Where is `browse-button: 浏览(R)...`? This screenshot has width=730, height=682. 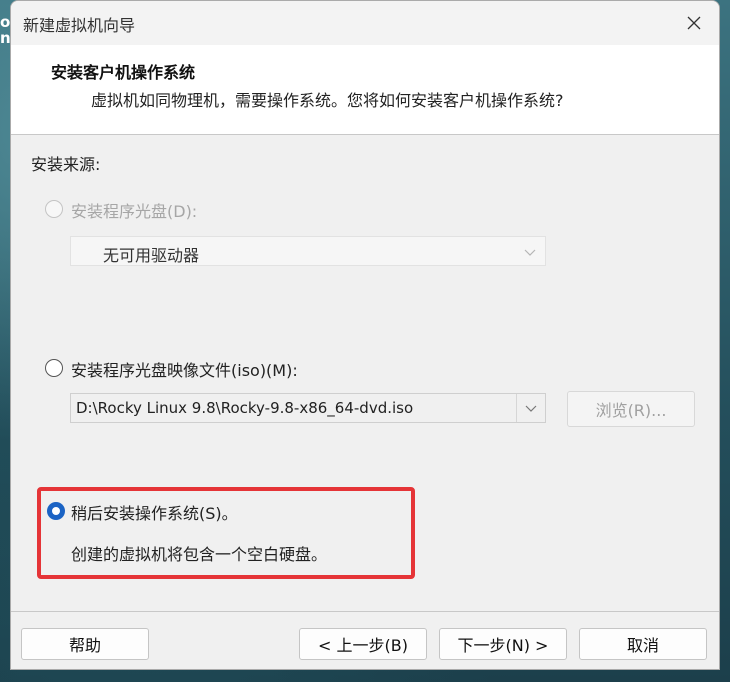 browse-button: 浏览(R)... is located at coordinates (631, 409).